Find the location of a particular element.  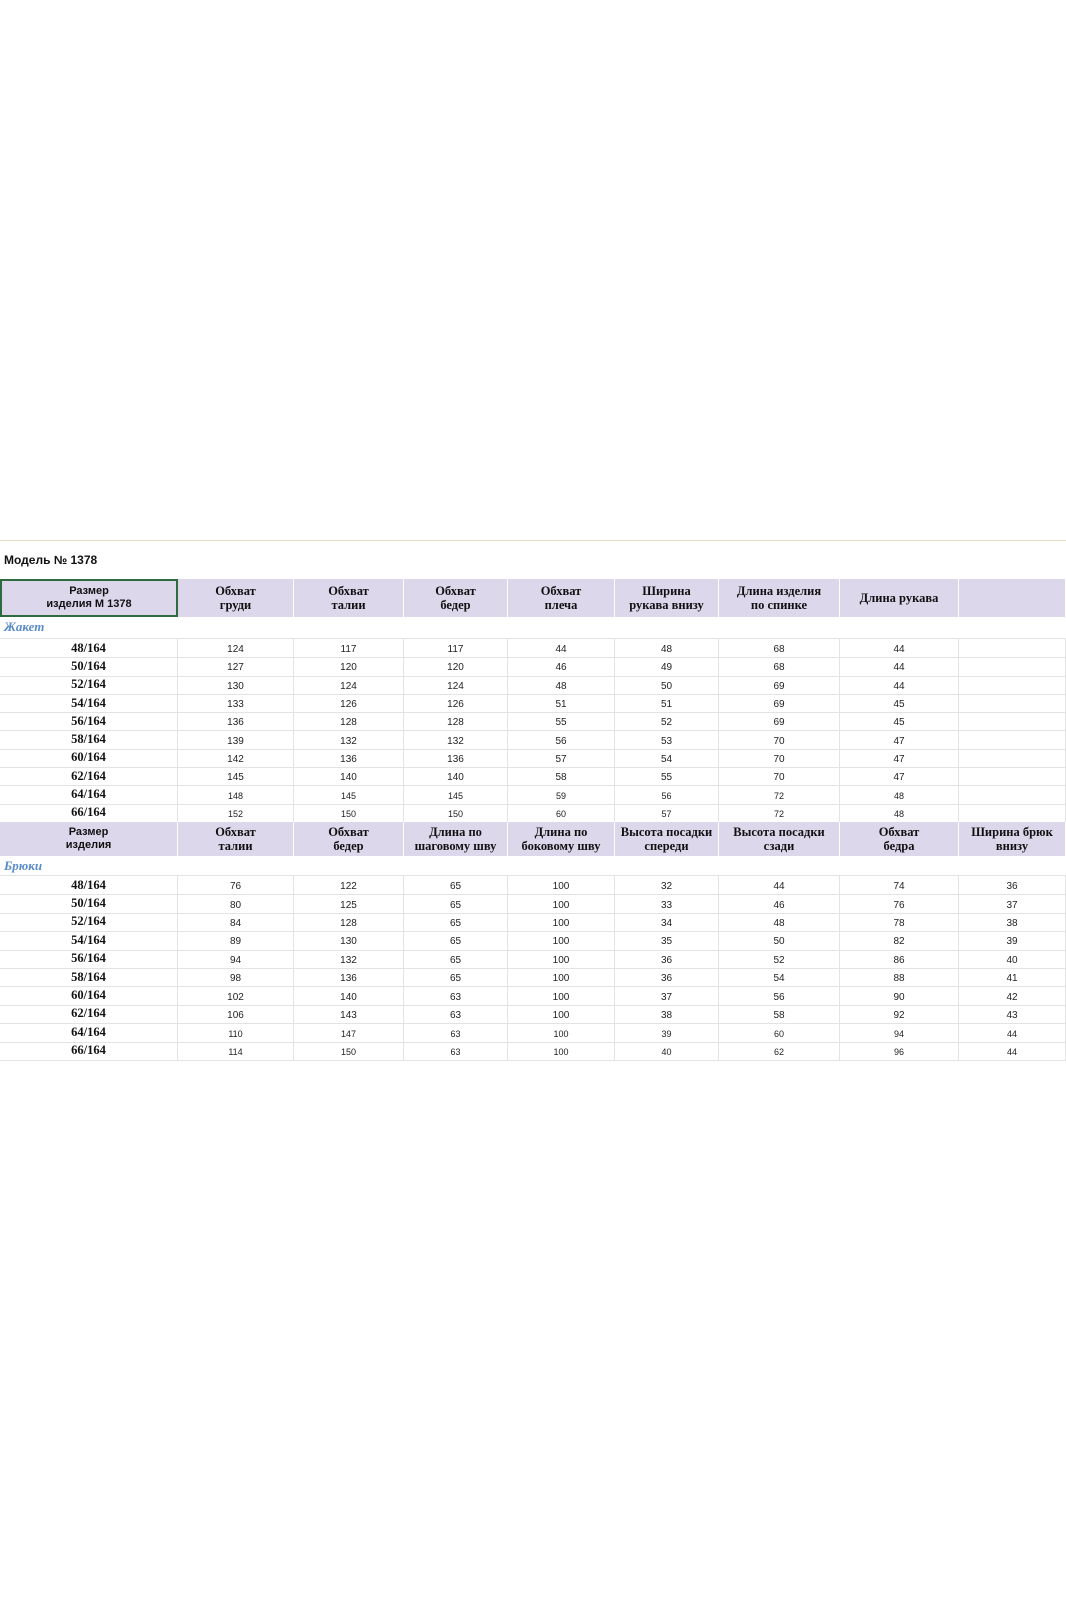

trousers-header-cell: Высота посадки сзади is located at coordinates (779, 839).